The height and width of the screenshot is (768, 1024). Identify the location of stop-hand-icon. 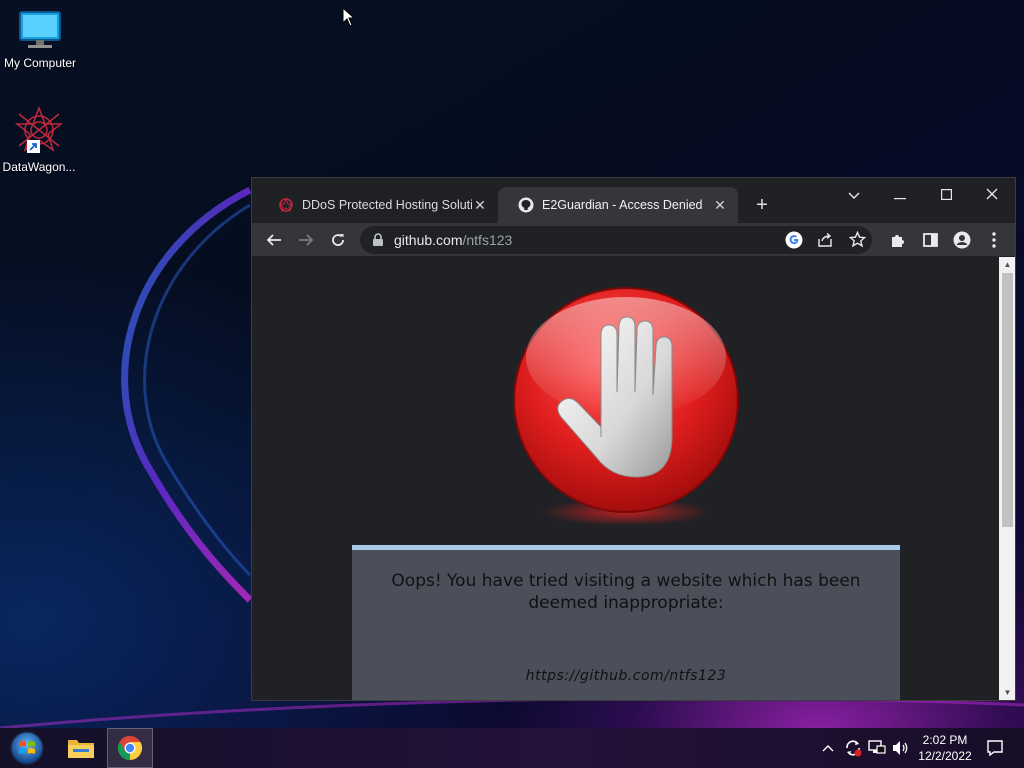
(626, 406).